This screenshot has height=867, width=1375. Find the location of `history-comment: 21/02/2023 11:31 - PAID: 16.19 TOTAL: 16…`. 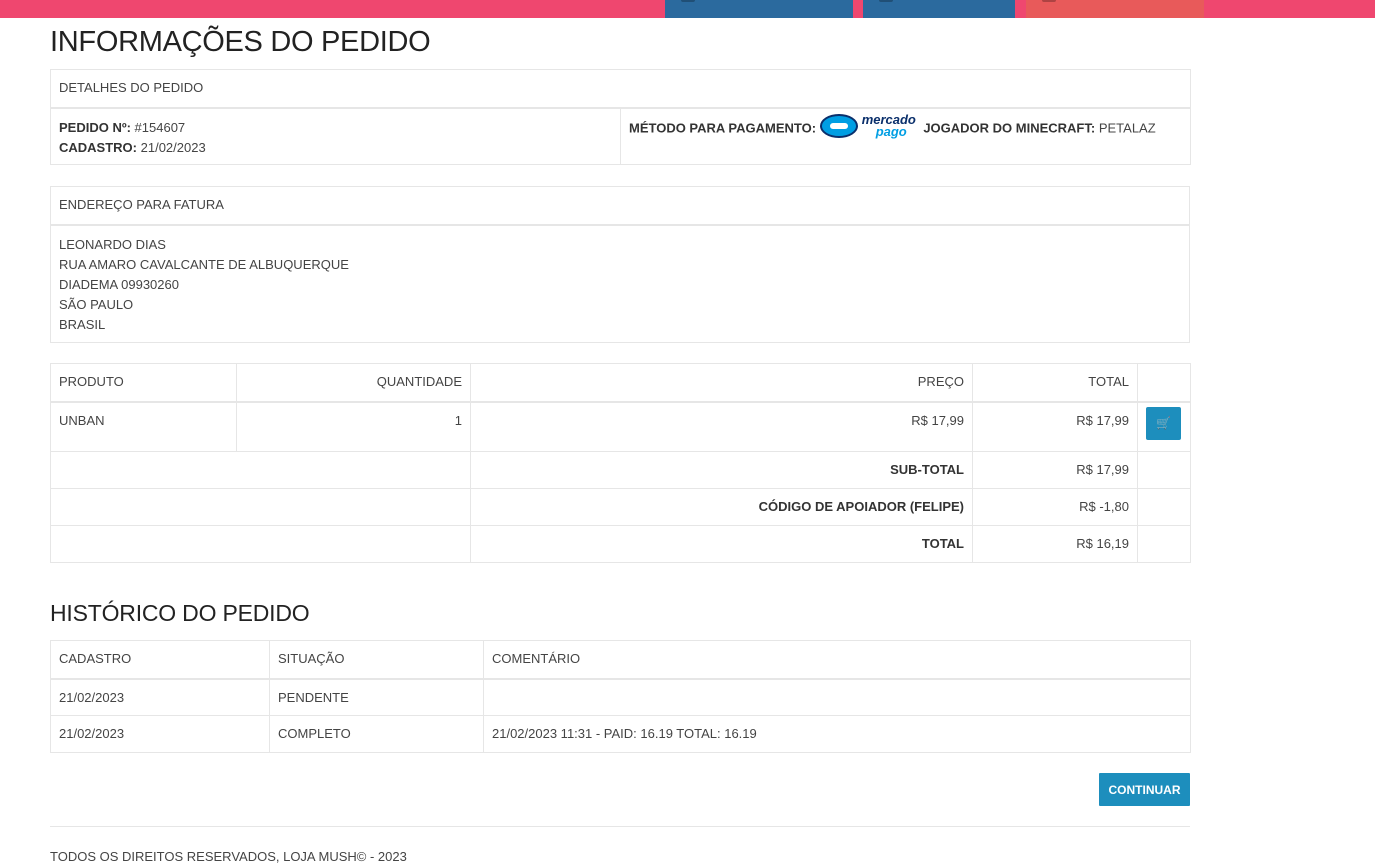

history-comment: 21/02/2023 11:31 - PAID: 16.19 TOTAL: 16… is located at coordinates (837, 734).